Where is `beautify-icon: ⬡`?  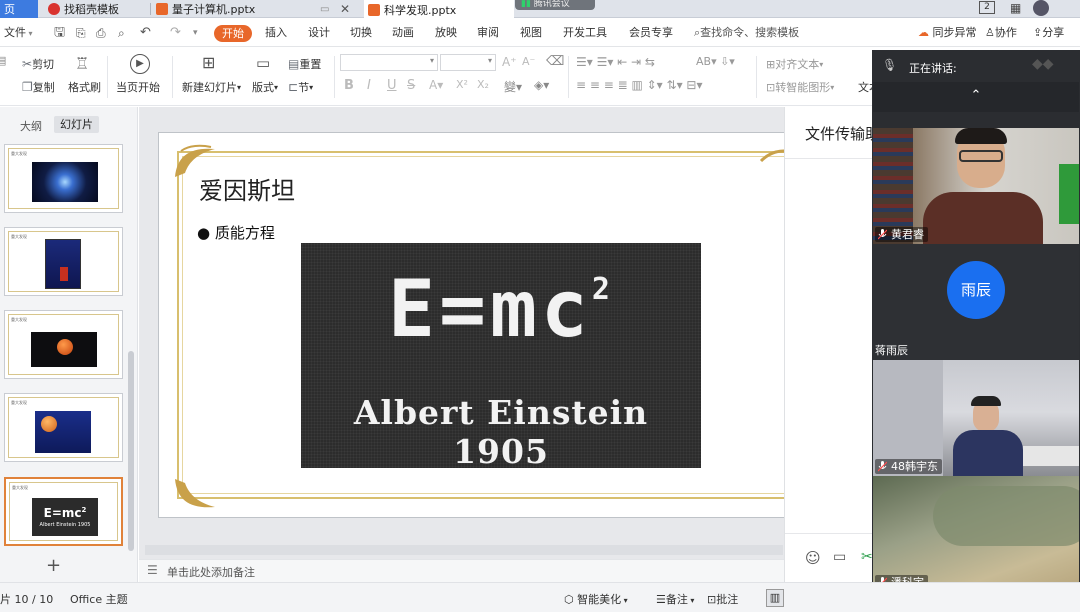
beautify-icon: ⬡ is located at coordinates (569, 599).